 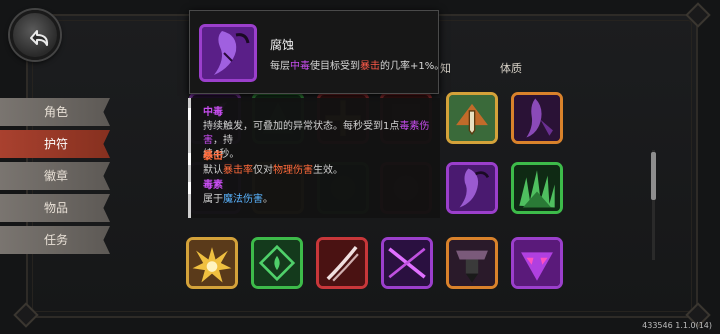 I want to click on nav-item-badges: 徽章, so click(x=55, y=176).